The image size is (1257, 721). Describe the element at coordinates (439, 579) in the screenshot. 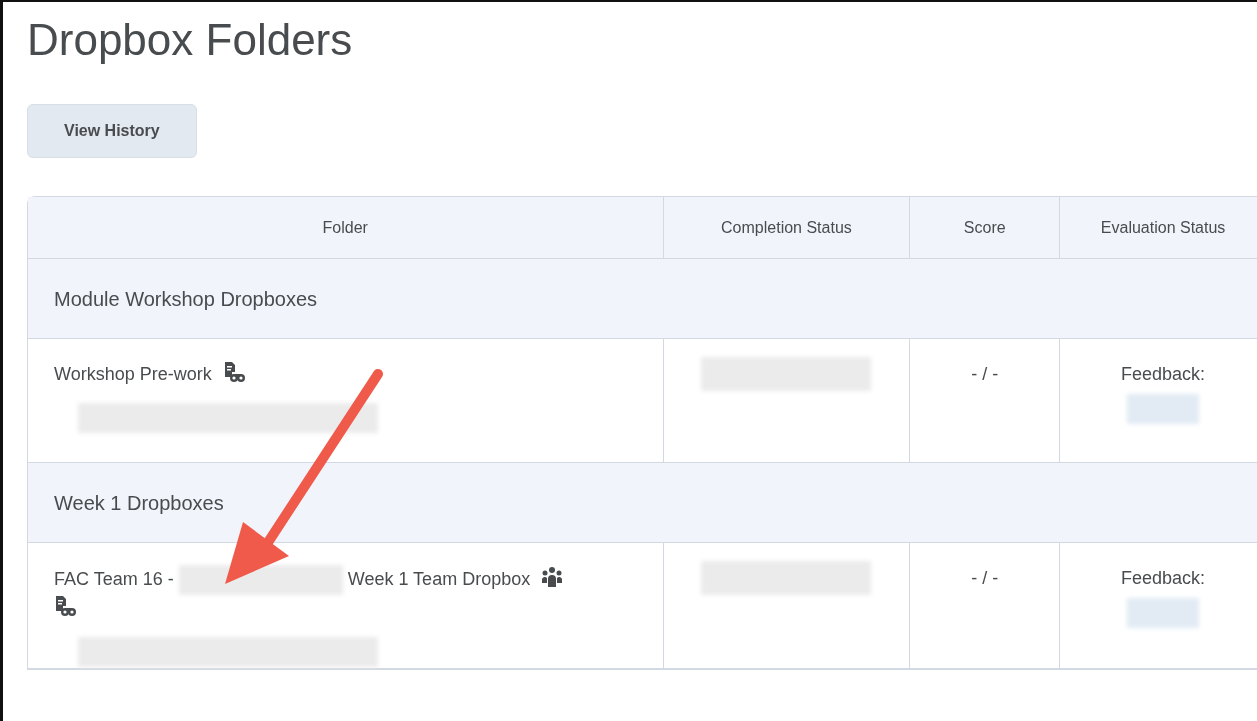

I see `folder-name: Week 1 Team Dropbox` at that location.